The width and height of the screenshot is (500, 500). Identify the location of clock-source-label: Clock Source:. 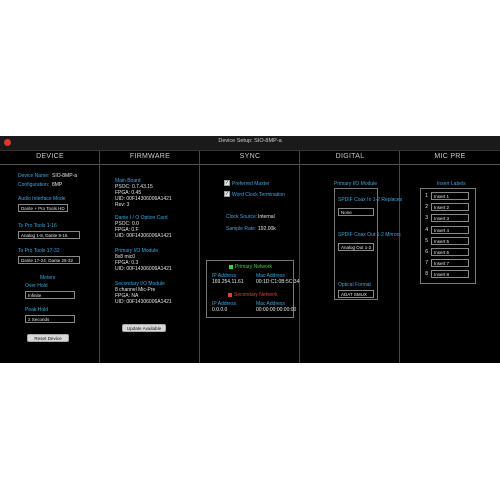
(242, 217).